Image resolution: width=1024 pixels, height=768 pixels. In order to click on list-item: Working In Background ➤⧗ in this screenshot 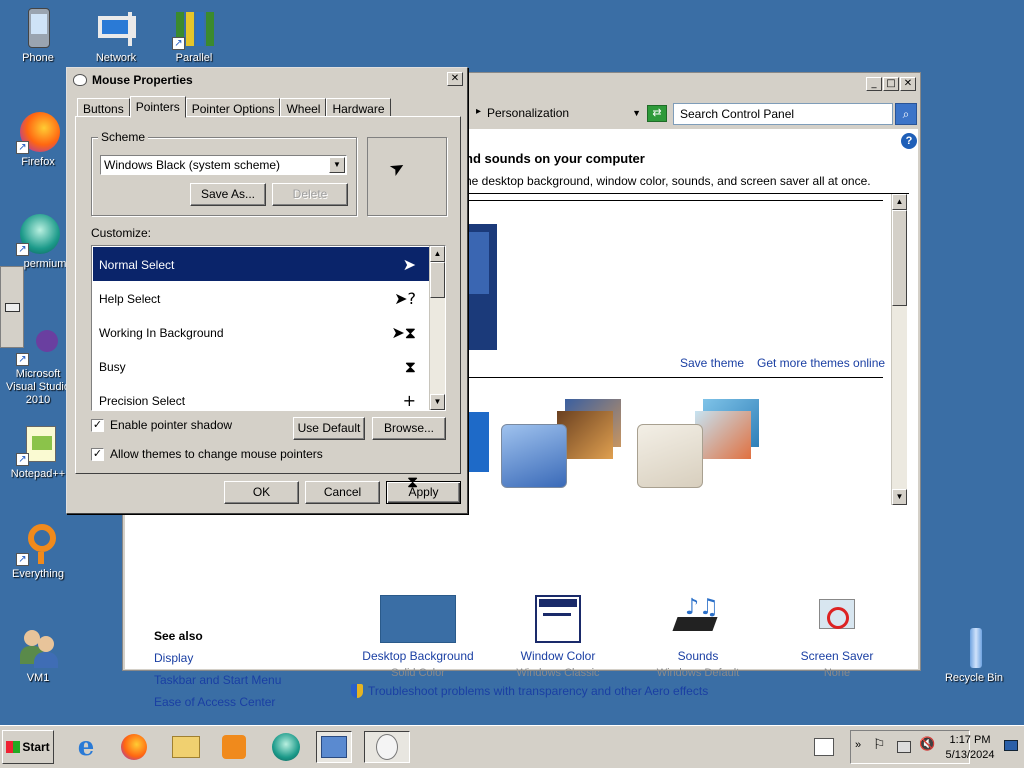, I will do `click(261, 332)`.